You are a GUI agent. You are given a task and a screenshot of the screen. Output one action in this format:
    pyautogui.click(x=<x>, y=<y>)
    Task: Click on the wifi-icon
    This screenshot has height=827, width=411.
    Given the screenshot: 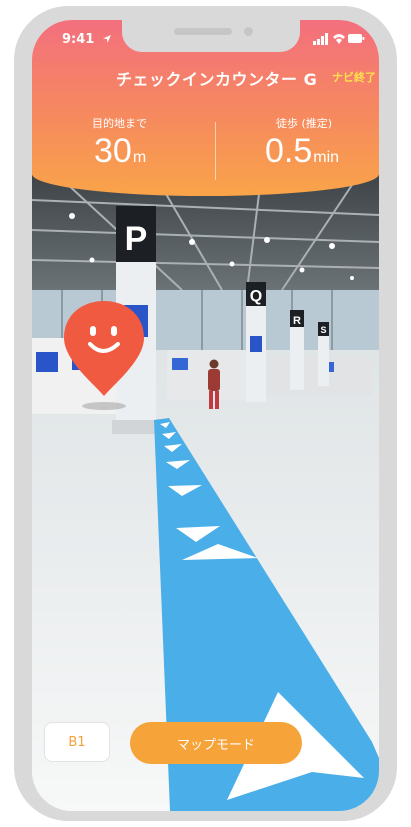 What is the action you would take?
    pyautogui.click(x=339, y=39)
    